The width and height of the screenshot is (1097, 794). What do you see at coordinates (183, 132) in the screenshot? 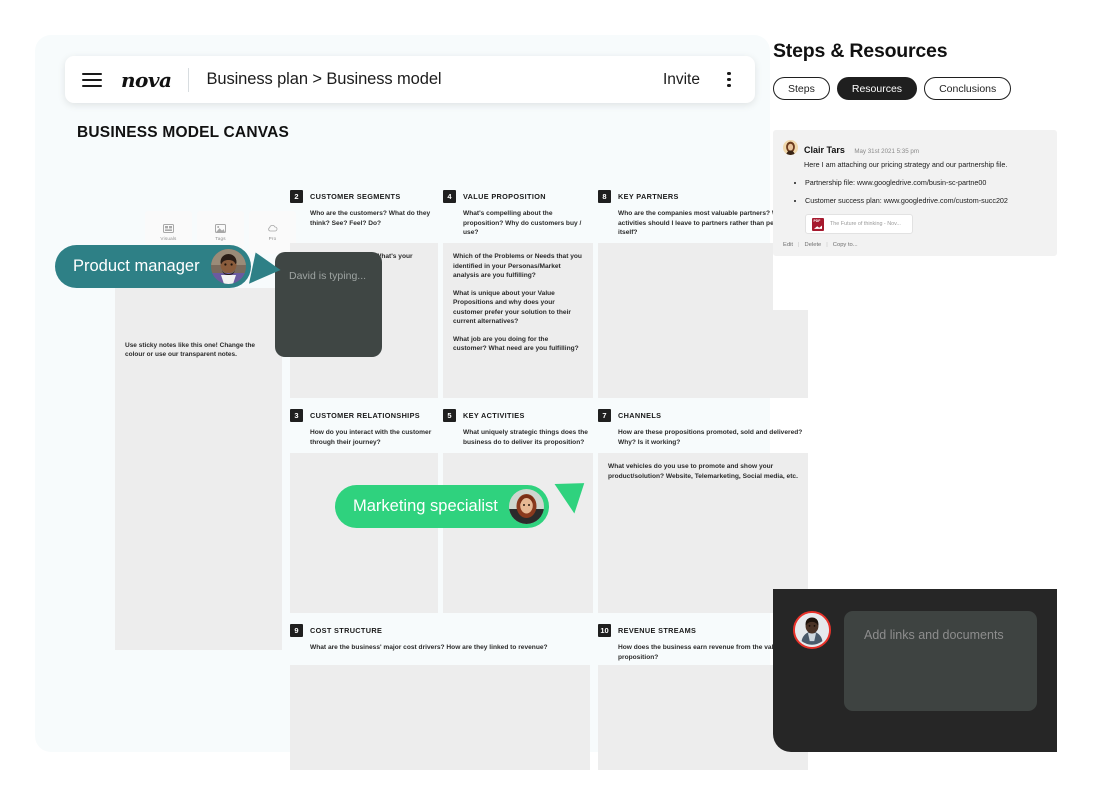
I see `page-title: BUSINESS MODEL CANVAS` at bounding box center [183, 132].